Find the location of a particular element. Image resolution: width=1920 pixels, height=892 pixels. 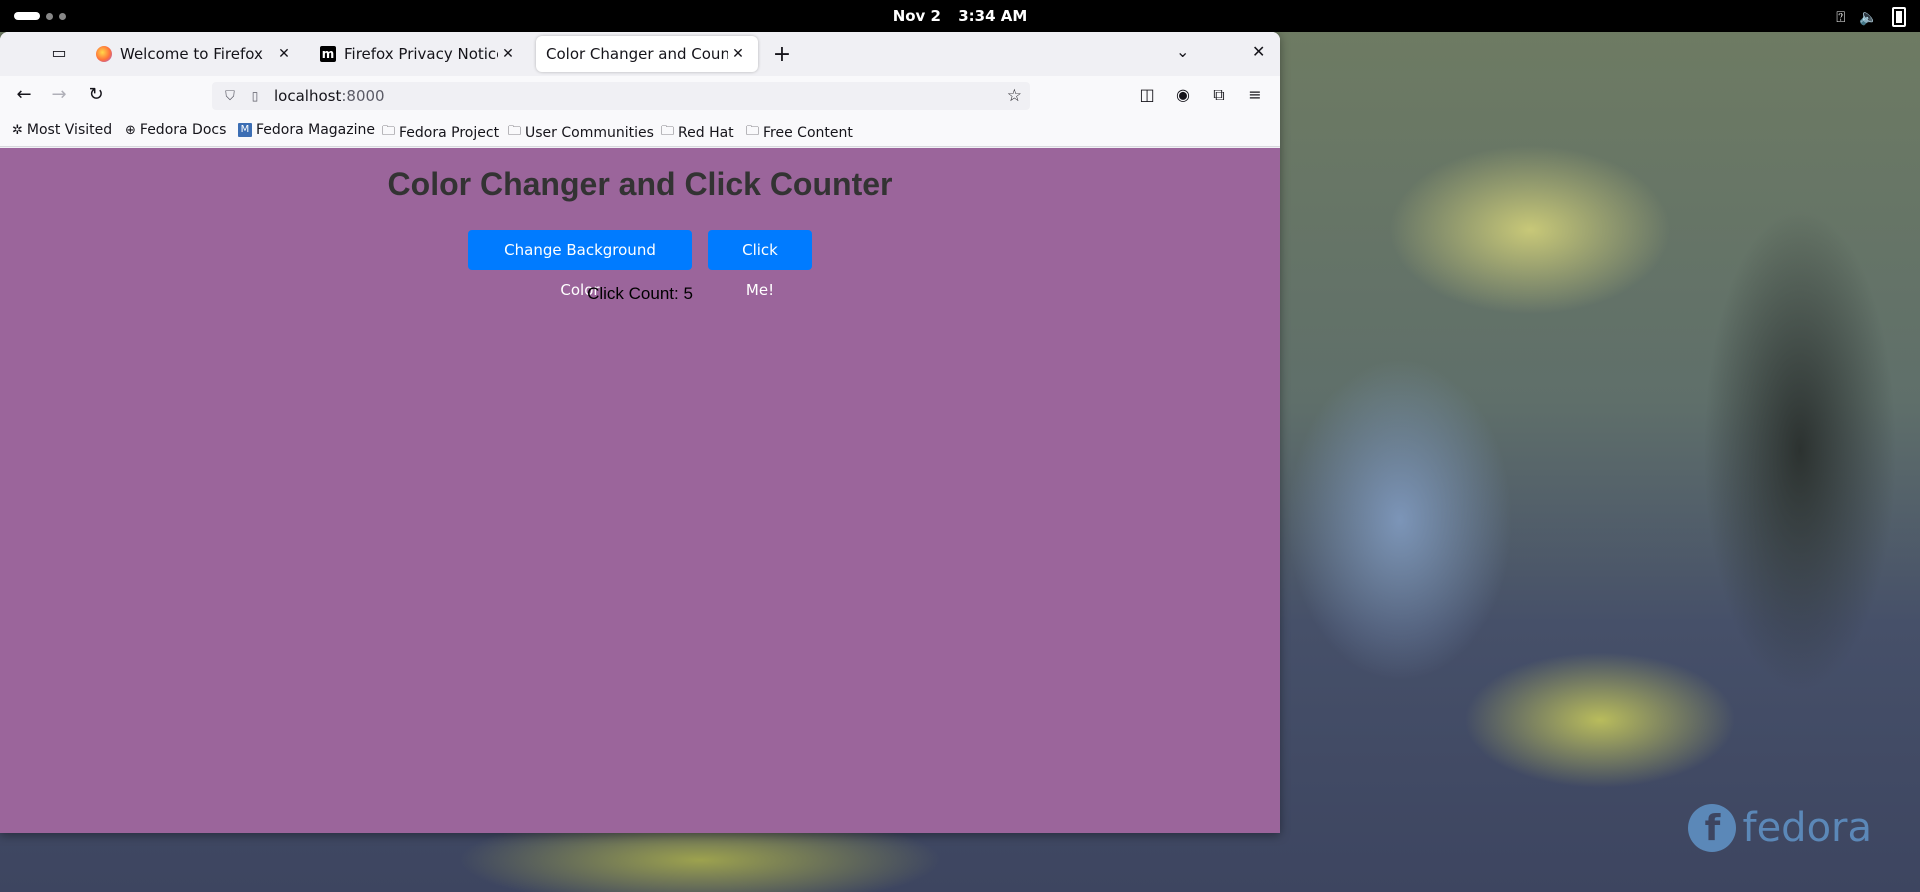

tab-welcome: Welcome to Firefox ✕ is located at coordinates (195, 54).